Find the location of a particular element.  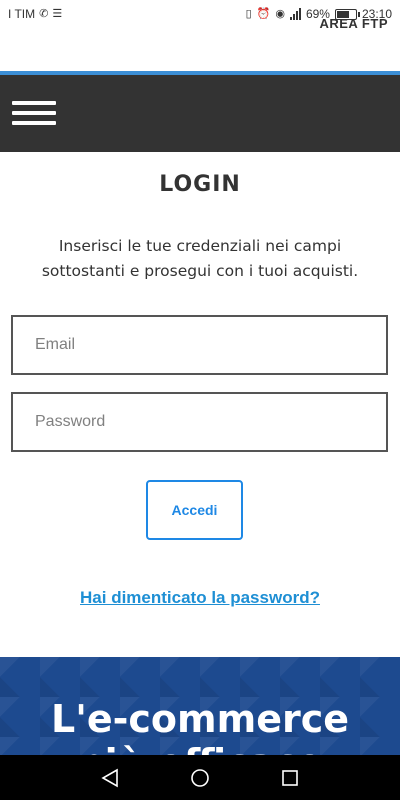

status-left: I TIM ✆ ☰ is located at coordinates (35, 14).